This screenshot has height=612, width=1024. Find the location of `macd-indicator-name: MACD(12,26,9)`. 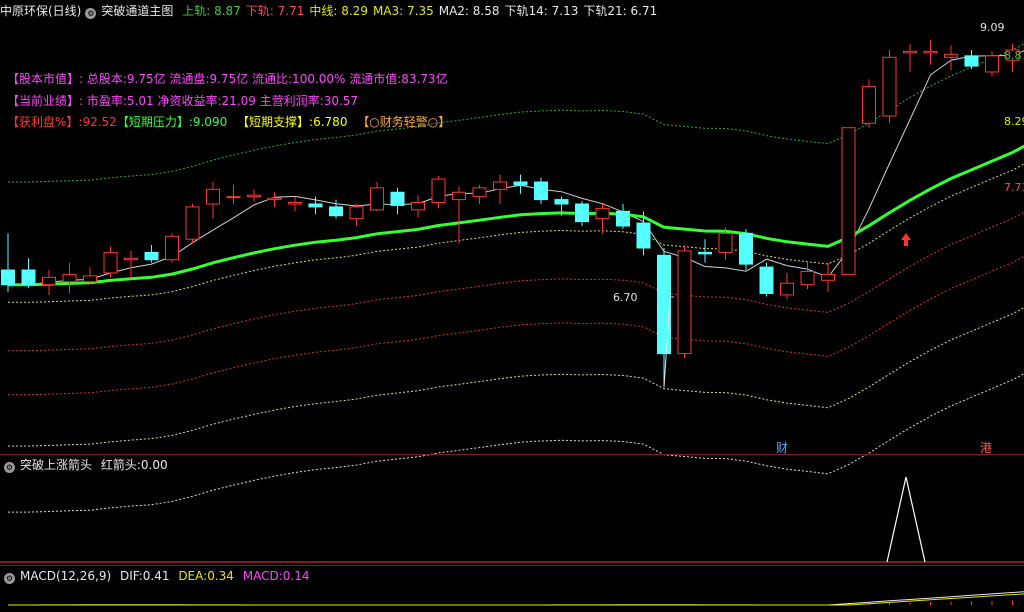

macd-indicator-name: MACD(12,26,9) is located at coordinates (65, 576).